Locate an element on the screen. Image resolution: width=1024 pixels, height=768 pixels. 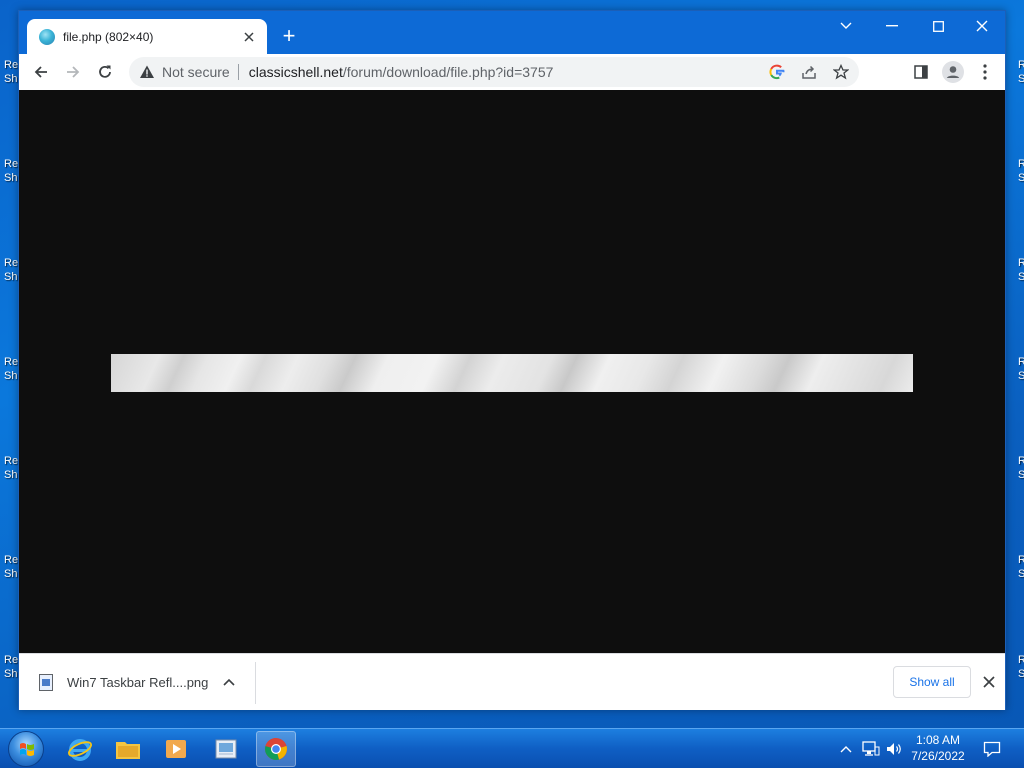
menu-button is located at coordinates (985, 72).